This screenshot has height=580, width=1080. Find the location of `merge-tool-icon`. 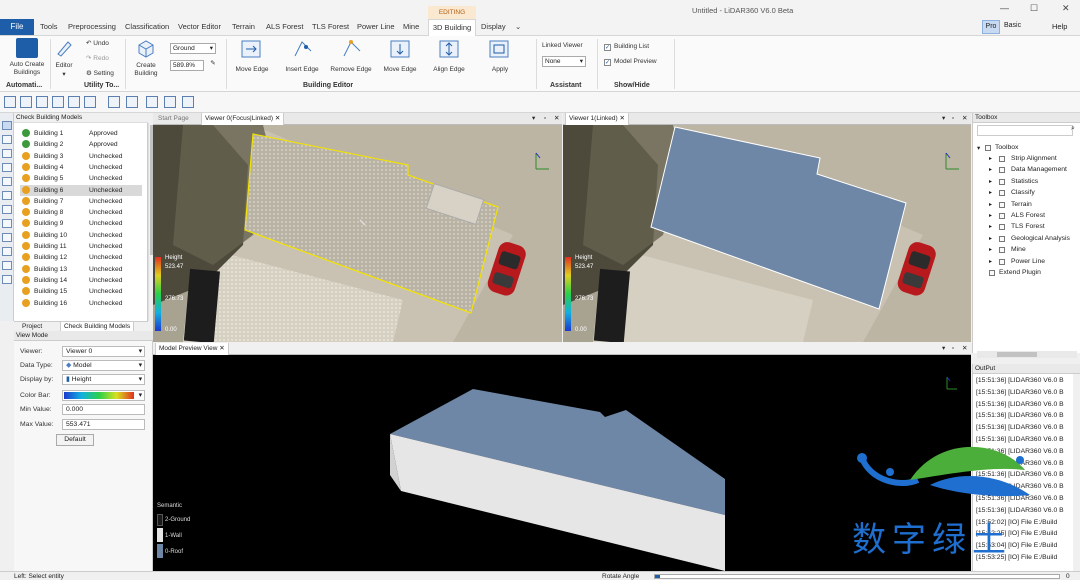

merge-tool-icon is located at coordinates (90, 102).